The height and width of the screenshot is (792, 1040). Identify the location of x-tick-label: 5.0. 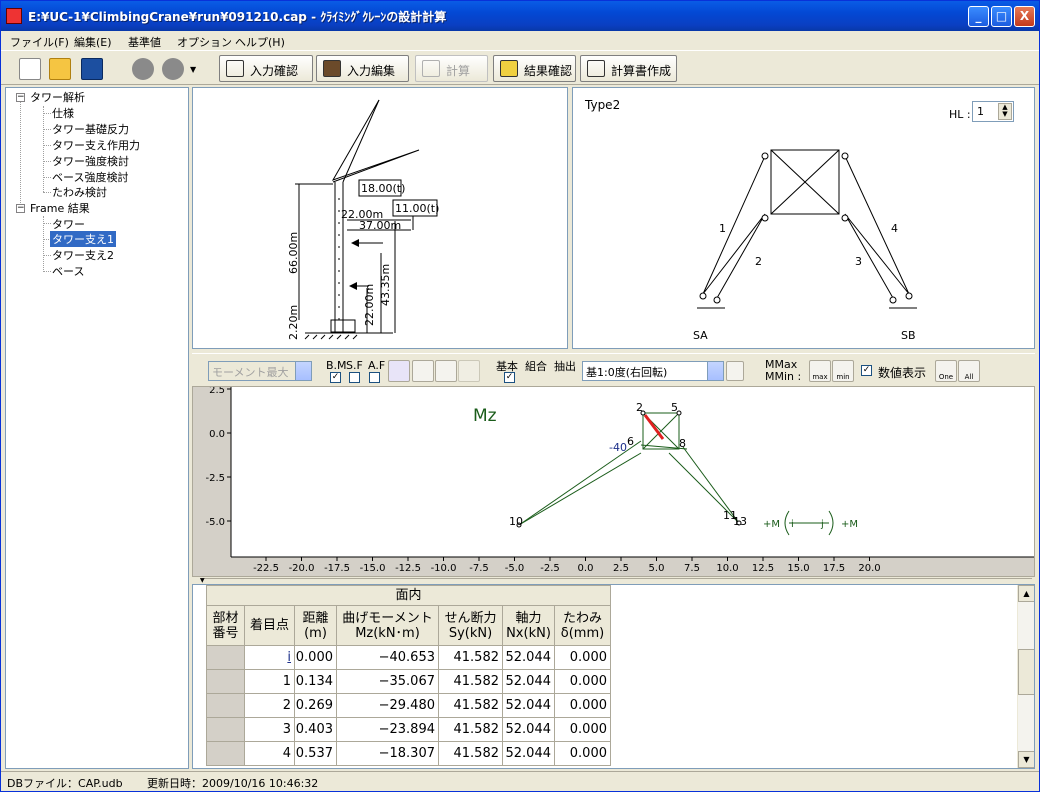
(657, 568).